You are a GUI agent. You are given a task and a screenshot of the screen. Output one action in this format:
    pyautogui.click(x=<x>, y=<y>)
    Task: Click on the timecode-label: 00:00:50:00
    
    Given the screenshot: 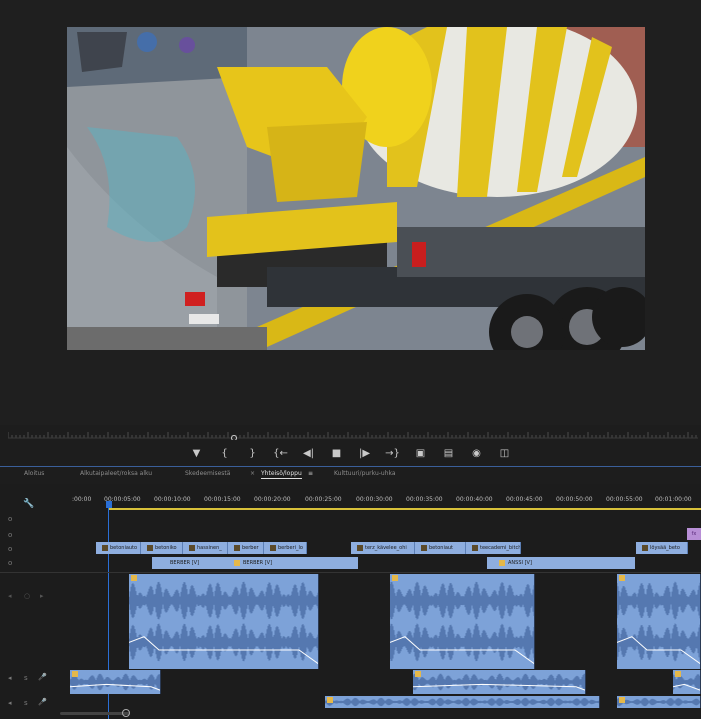 What is the action you would take?
    pyautogui.click(x=574, y=499)
    